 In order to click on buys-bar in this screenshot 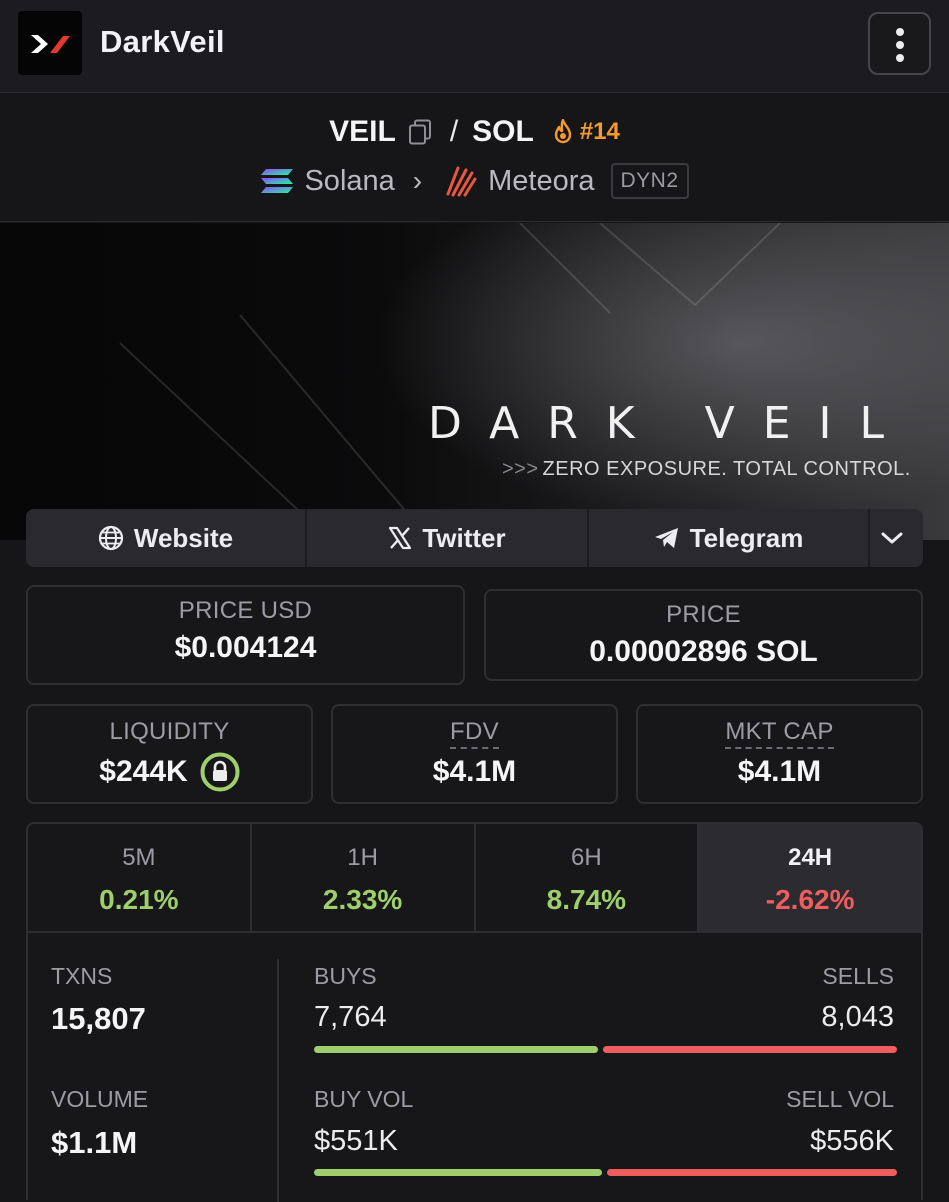, I will do `click(456, 1049)`.